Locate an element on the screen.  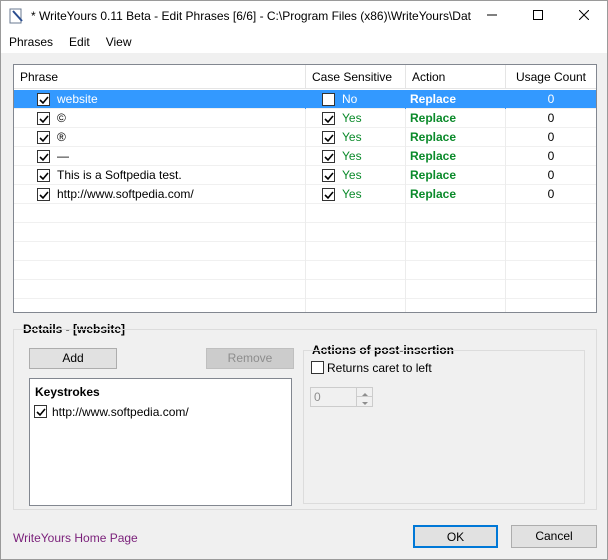
table-row: ® Yes Replace 0 is located at coordinates (305, 137).